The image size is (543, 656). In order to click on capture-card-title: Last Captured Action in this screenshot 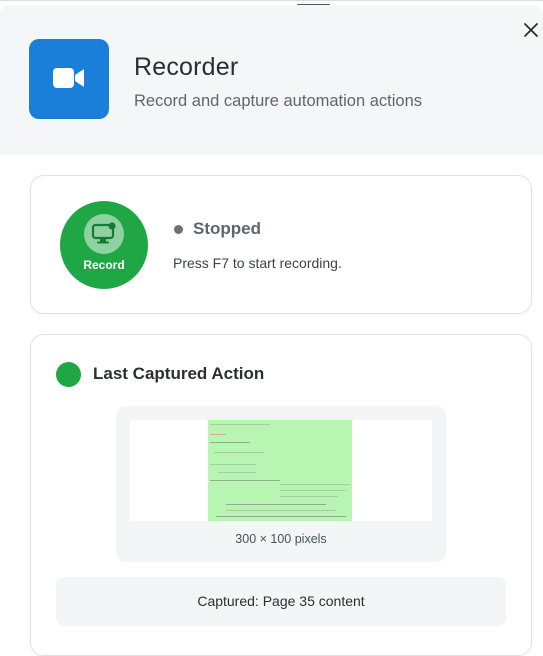, I will do `click(179, 373)`.